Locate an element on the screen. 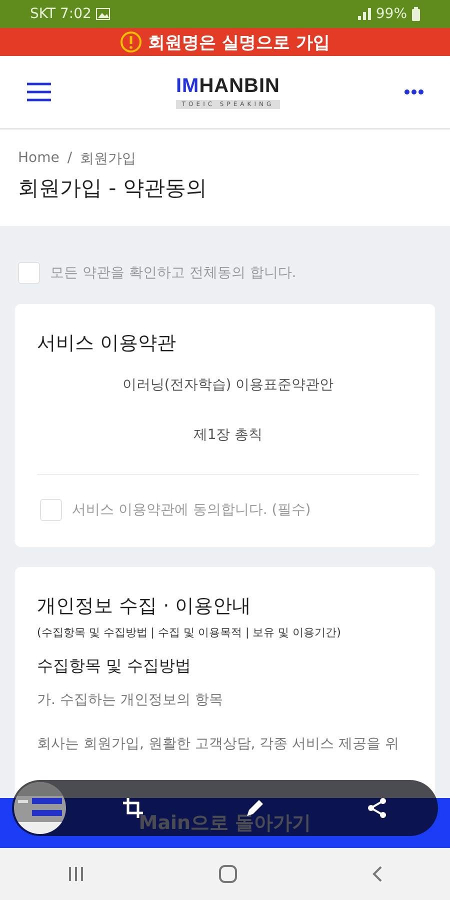  recent-apps-icon is located at coordinates (76, 874).